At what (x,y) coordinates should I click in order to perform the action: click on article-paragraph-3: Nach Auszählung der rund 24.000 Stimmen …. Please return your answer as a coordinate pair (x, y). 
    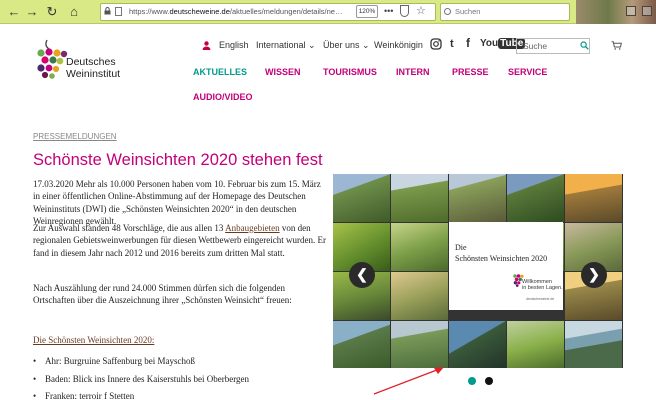
    Looking at the image, I should click on (162, 294).